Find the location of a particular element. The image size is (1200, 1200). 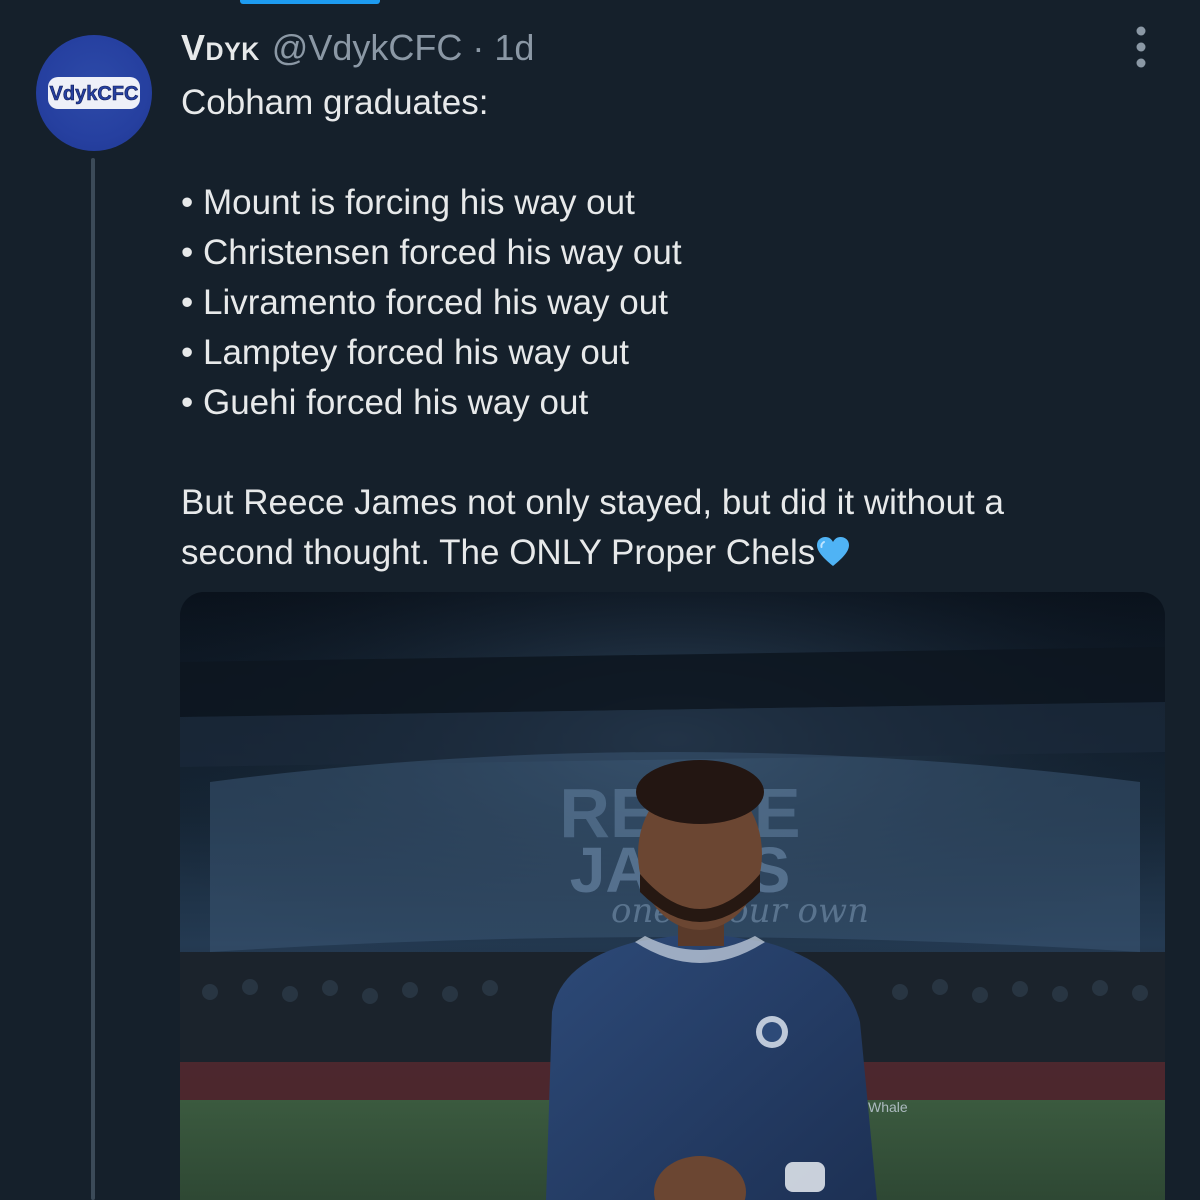

more-vertical-icon is located at coordinates (1141, 47).